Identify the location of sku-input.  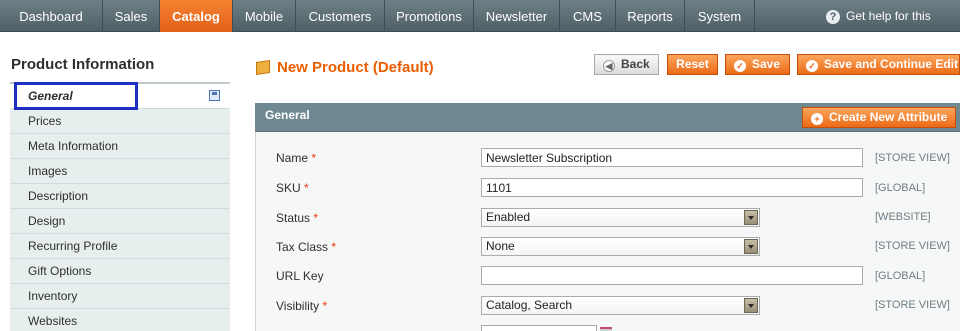
(672, 187).